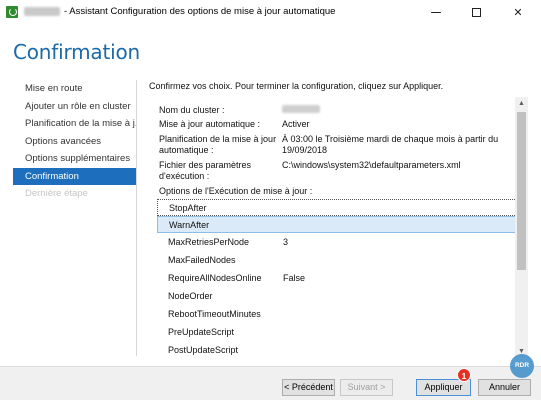 The image size is (541, 400). What do you see at coordinates (76, 52) in the screenshot?
I see `page-title: Confirmation` at bounding box center [76, 52].